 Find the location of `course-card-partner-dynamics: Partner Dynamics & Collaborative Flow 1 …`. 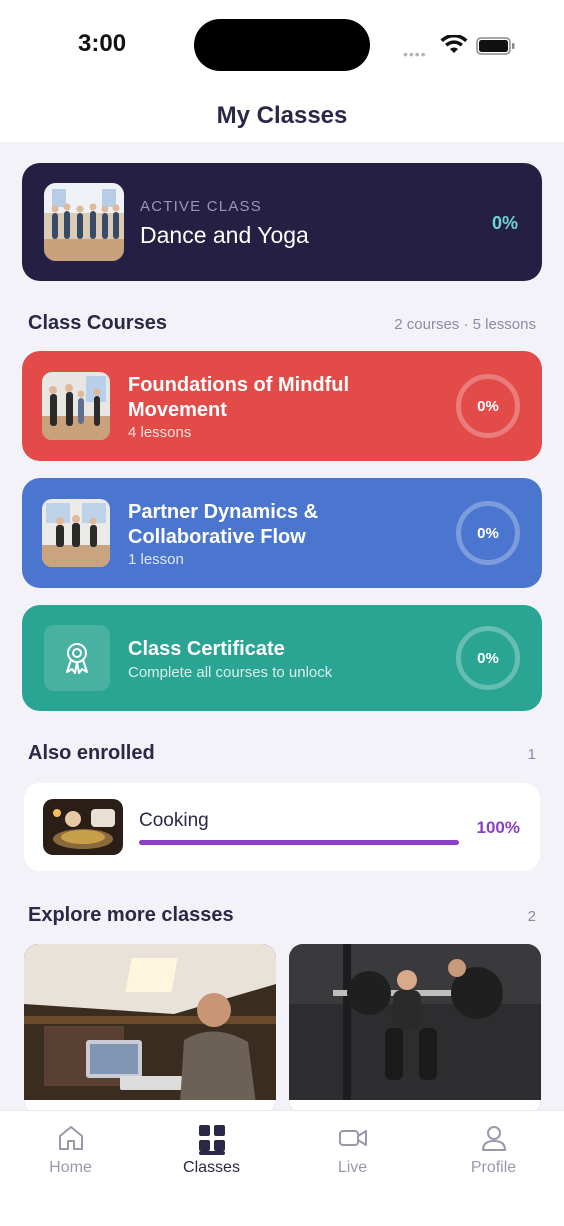

course-card-partner-dynamics: Partner Dynamics & Collaborative Flow 1 … is located at coordinates (282, 533).